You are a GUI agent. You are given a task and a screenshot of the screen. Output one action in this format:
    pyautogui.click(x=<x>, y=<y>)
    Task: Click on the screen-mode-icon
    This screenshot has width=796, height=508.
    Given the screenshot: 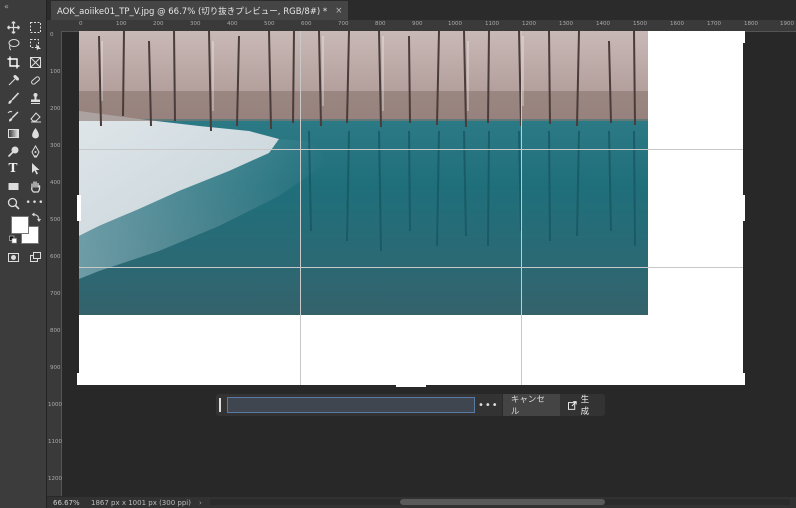 What is the action you would take?
    pyautogui.click(x=35, y=257)
    